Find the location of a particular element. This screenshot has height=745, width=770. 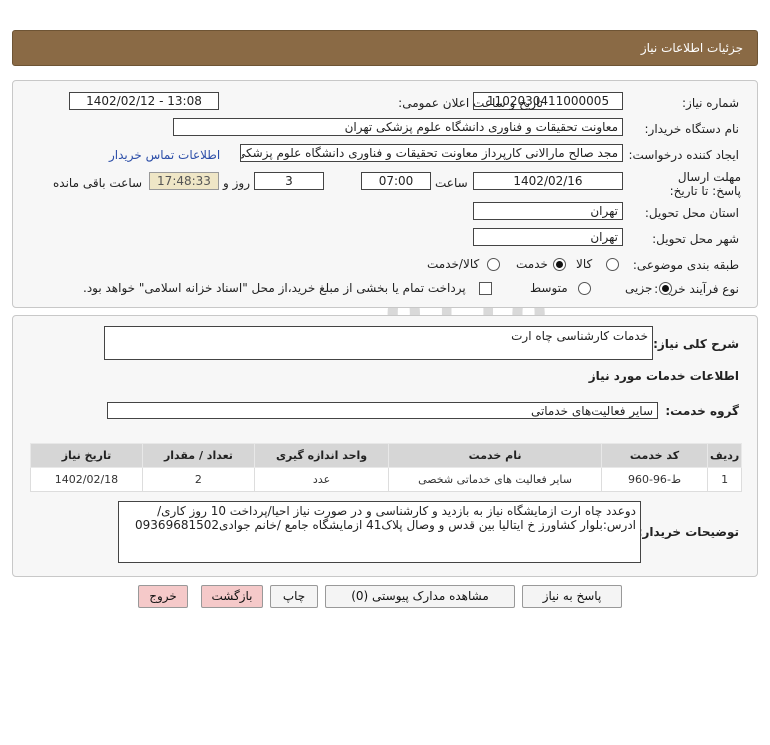

col-service-name: نام خدمت is located at coordinates (495, 455).